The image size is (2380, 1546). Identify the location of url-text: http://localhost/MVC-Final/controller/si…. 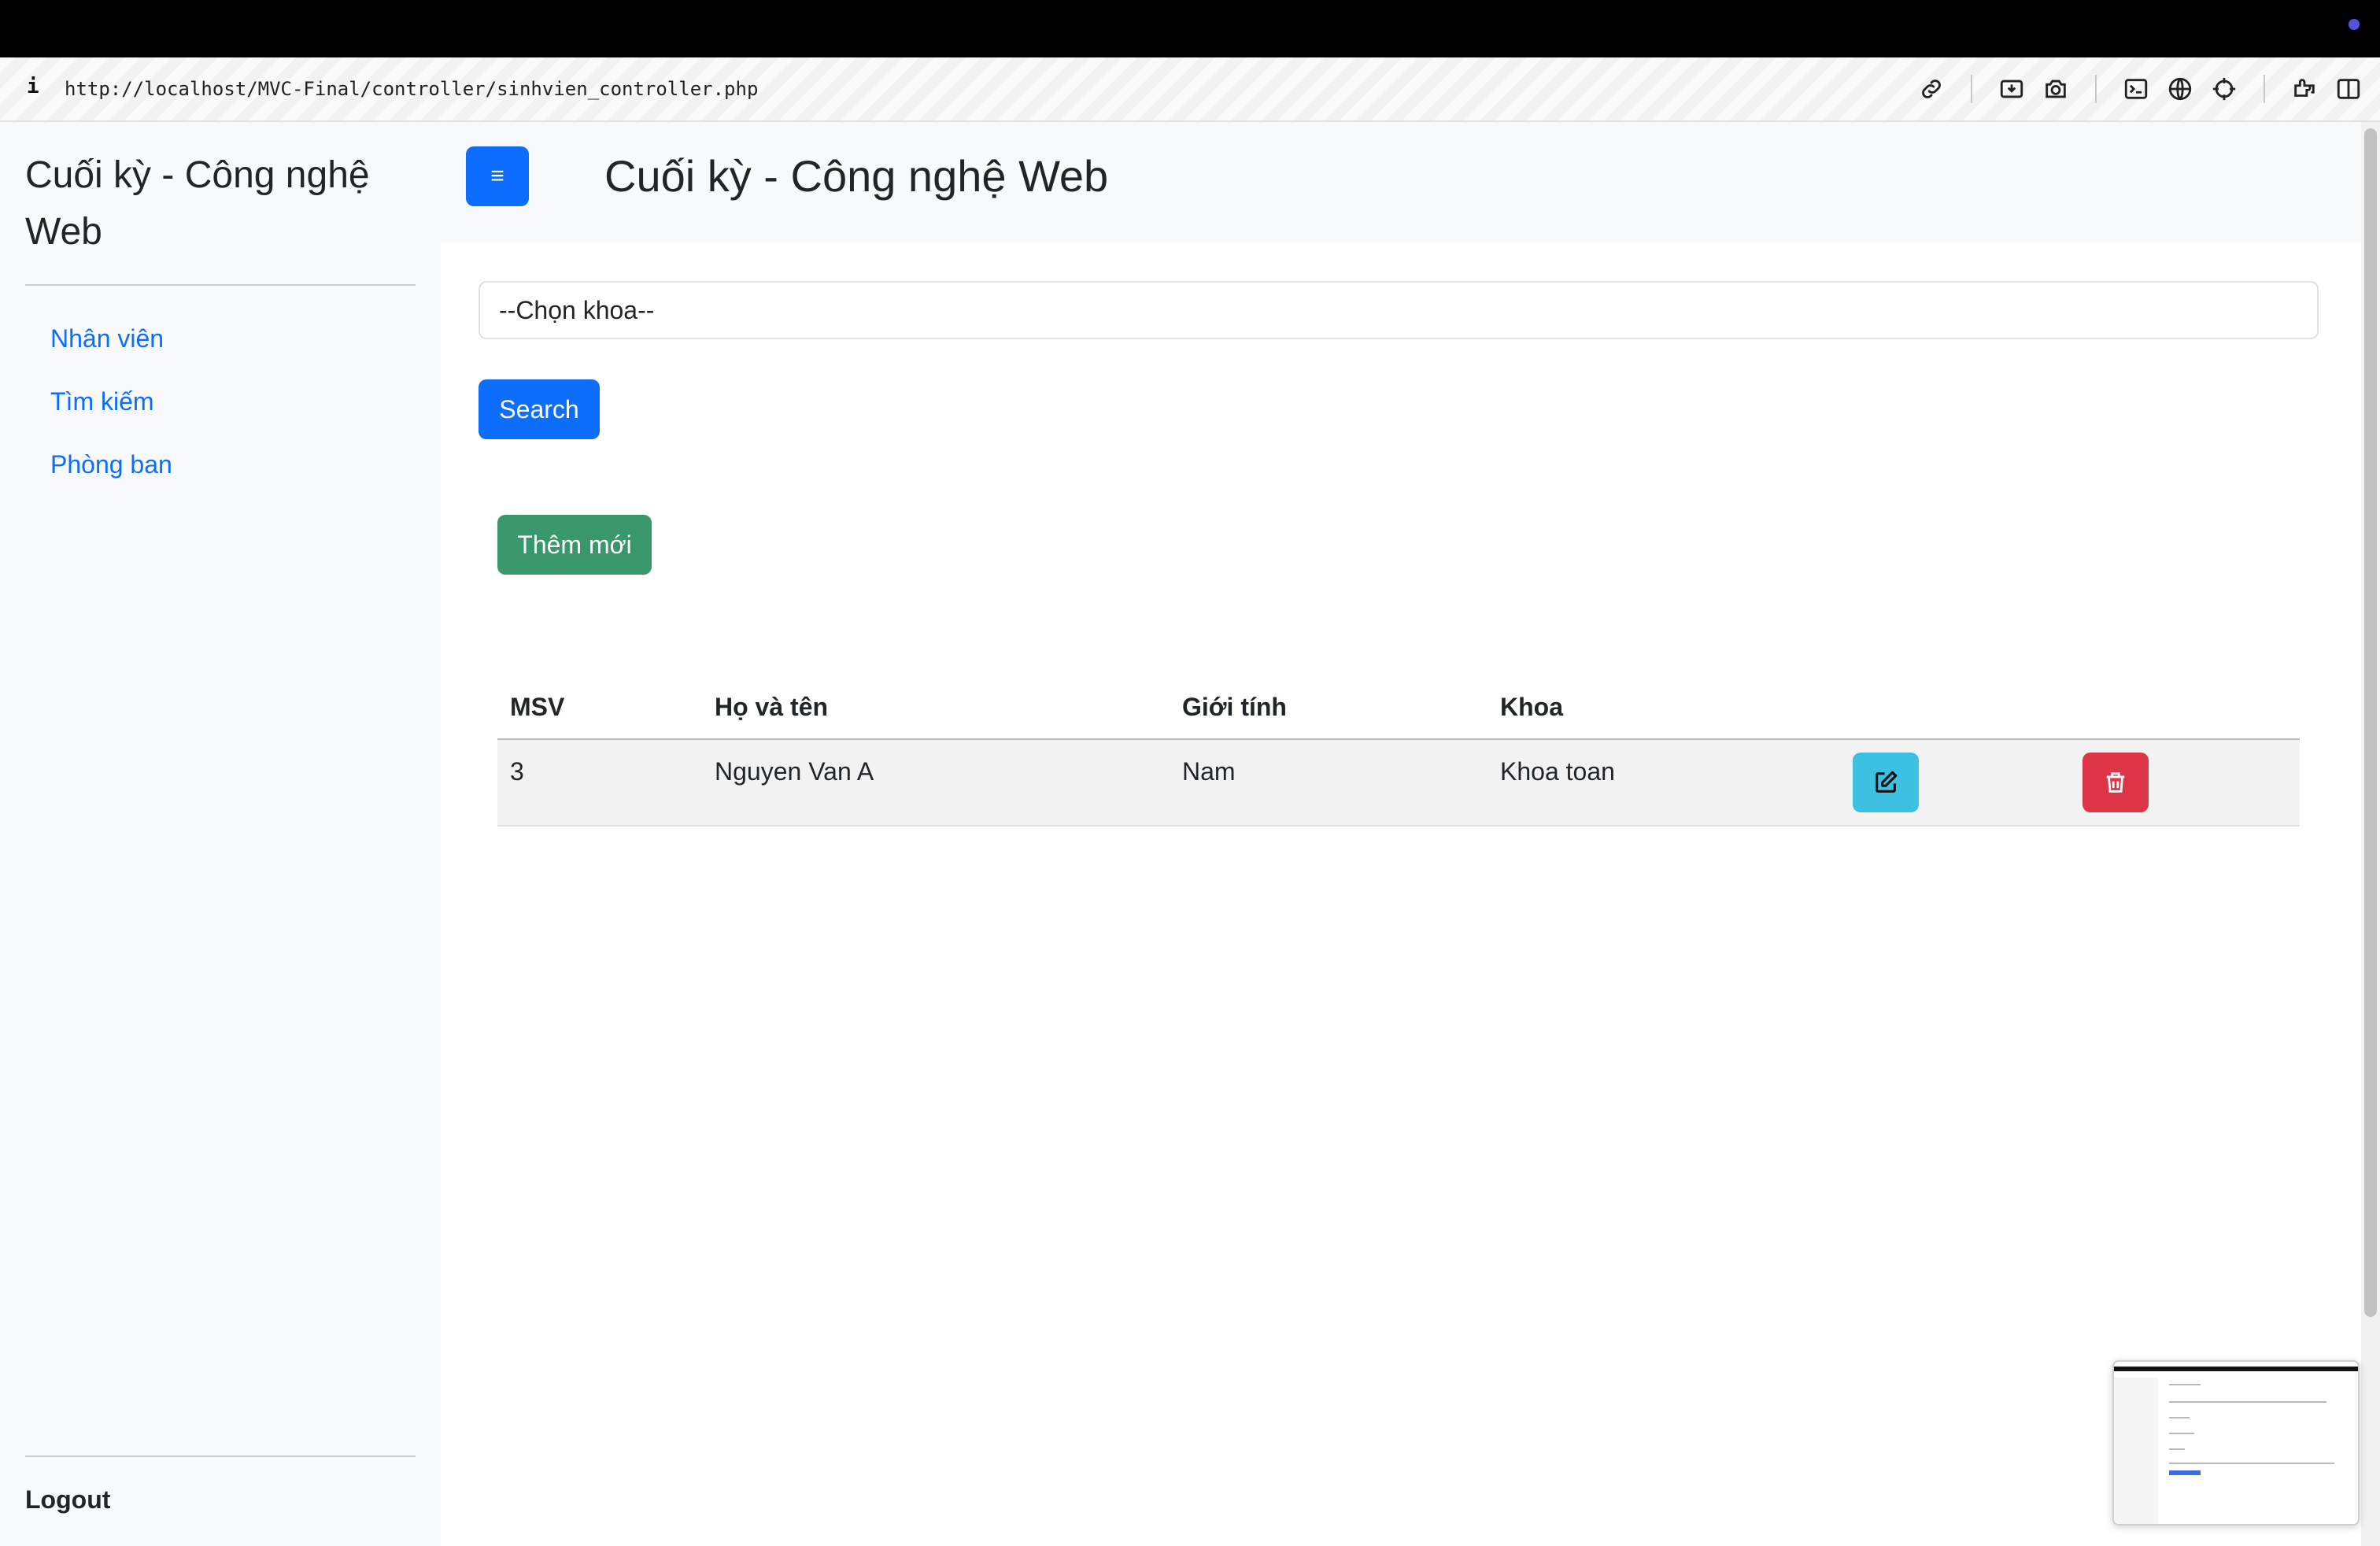
(412, 89).